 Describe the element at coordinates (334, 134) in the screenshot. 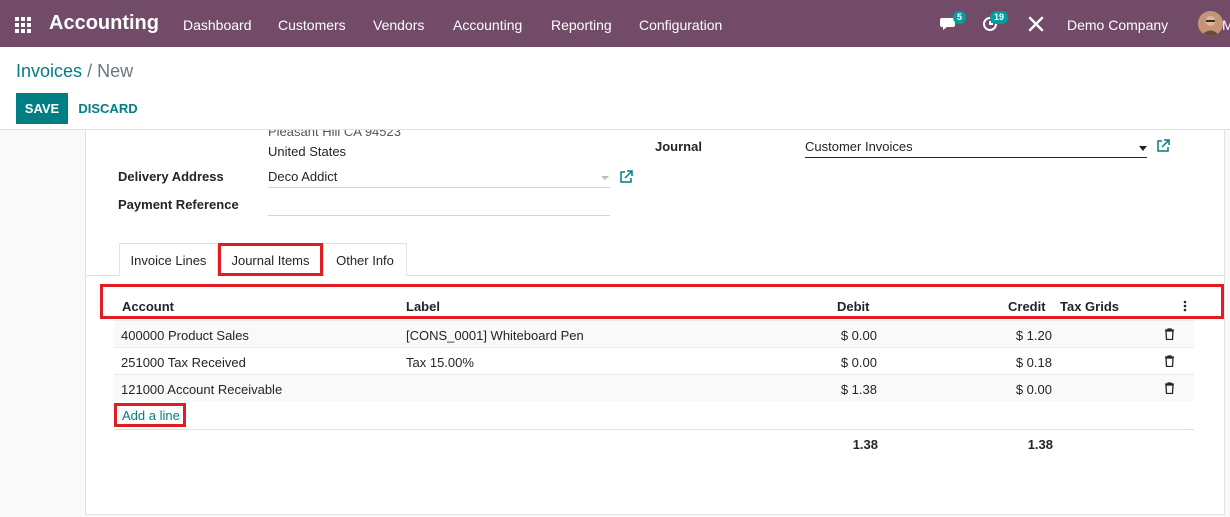

I see `address-line: Pleasant Hill CA 94523` at that location.